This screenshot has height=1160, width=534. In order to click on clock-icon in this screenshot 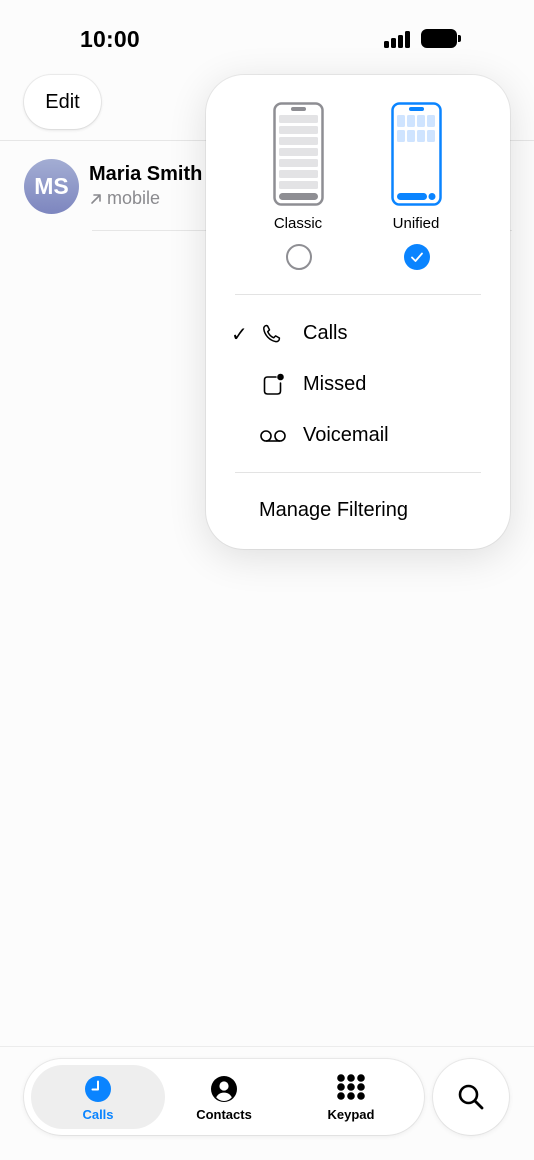, I will do `click(98, 1089)`.